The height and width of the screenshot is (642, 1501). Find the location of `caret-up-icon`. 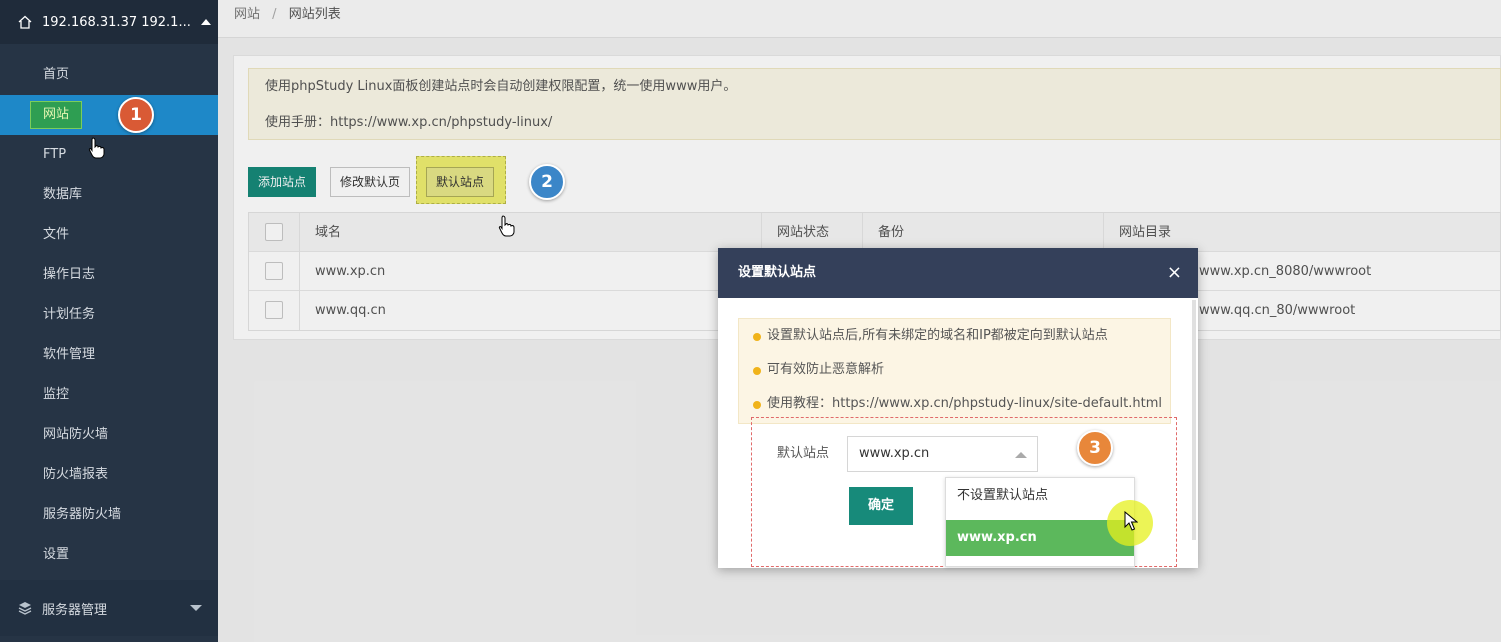

caret-up-icon is located at coordinates (205, 22).